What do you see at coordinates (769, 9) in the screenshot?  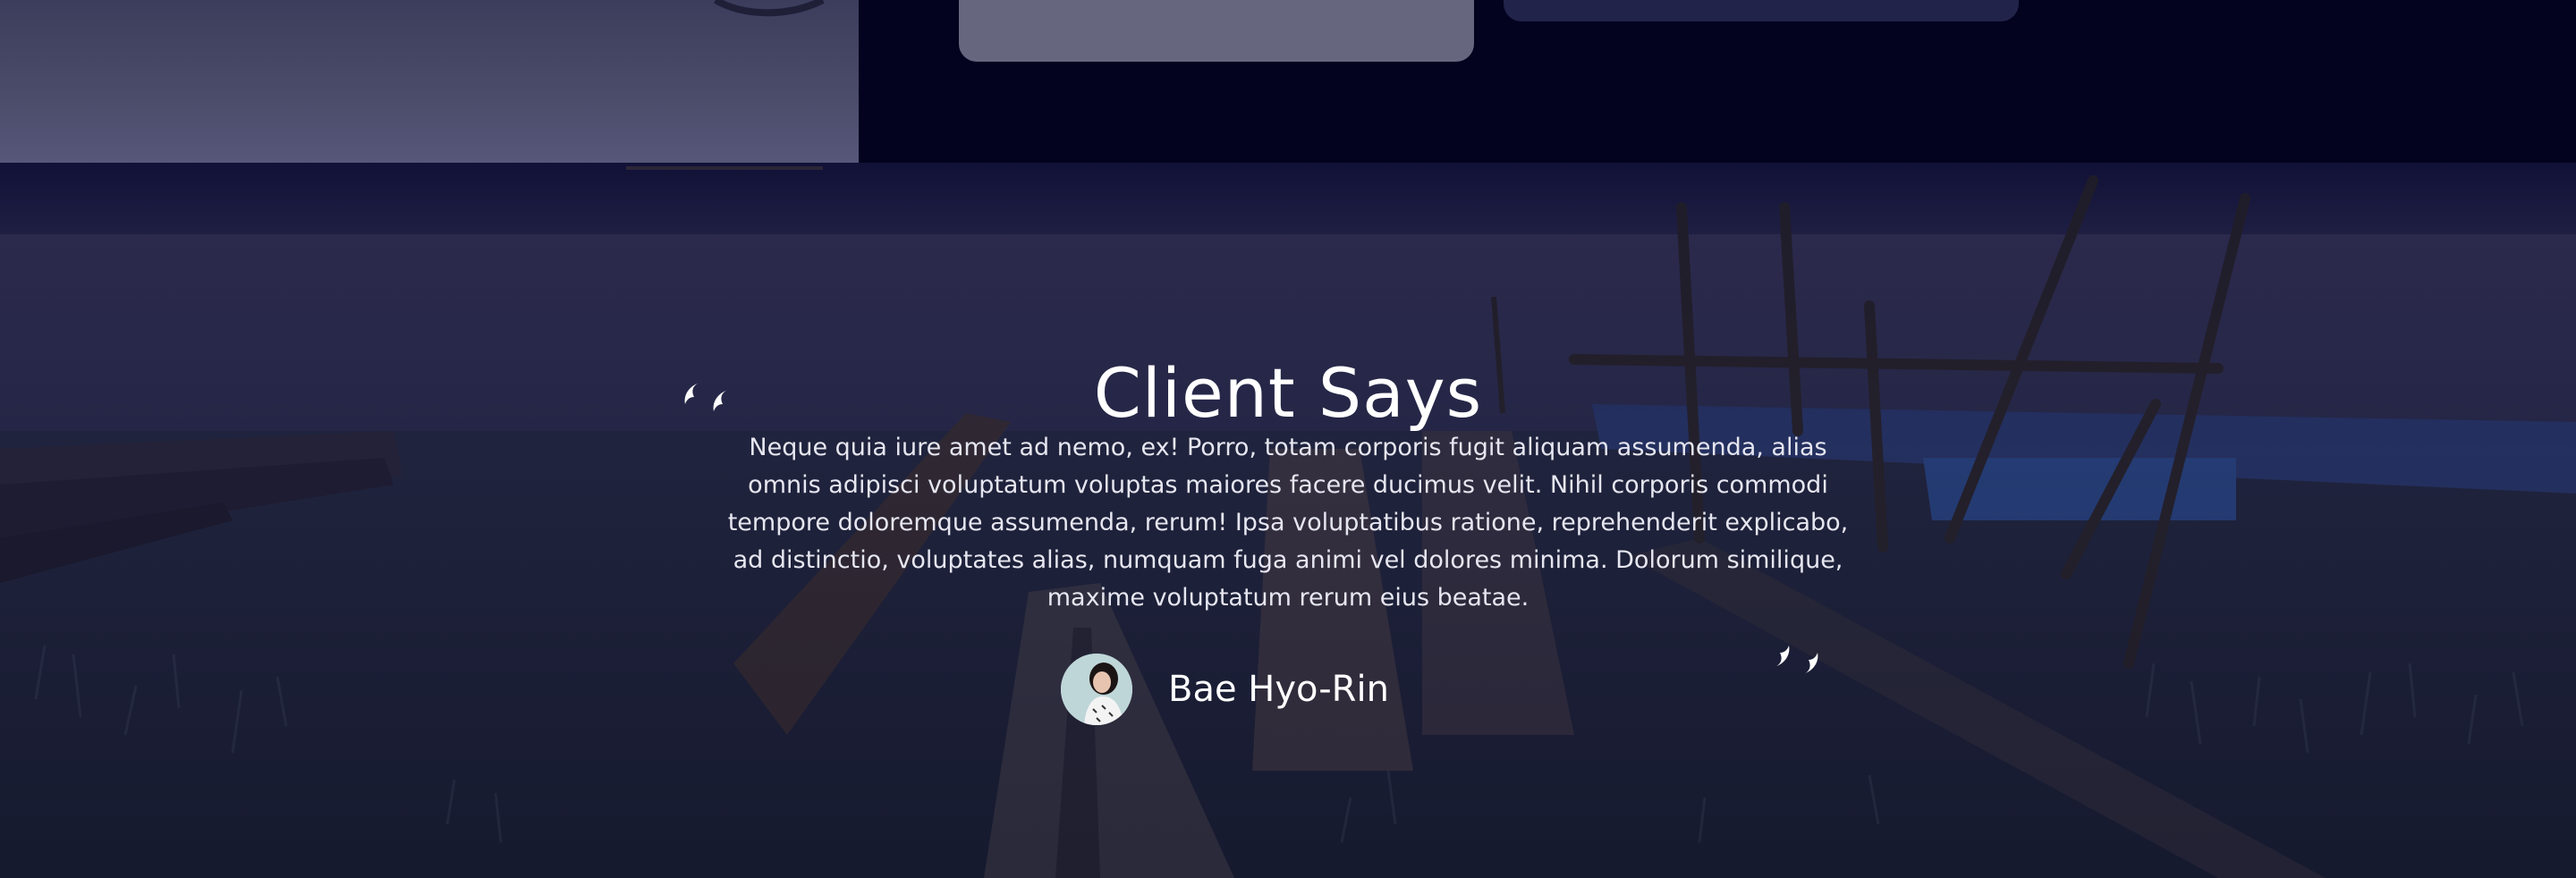 I see `image-detail` at bounding box center [769, 9].